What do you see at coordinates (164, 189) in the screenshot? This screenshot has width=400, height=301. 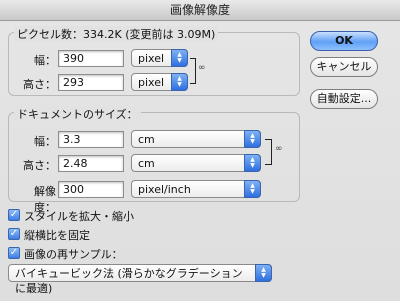 I see `resolution-unit-value: pixel/inch` at bounding box center [164, 189].